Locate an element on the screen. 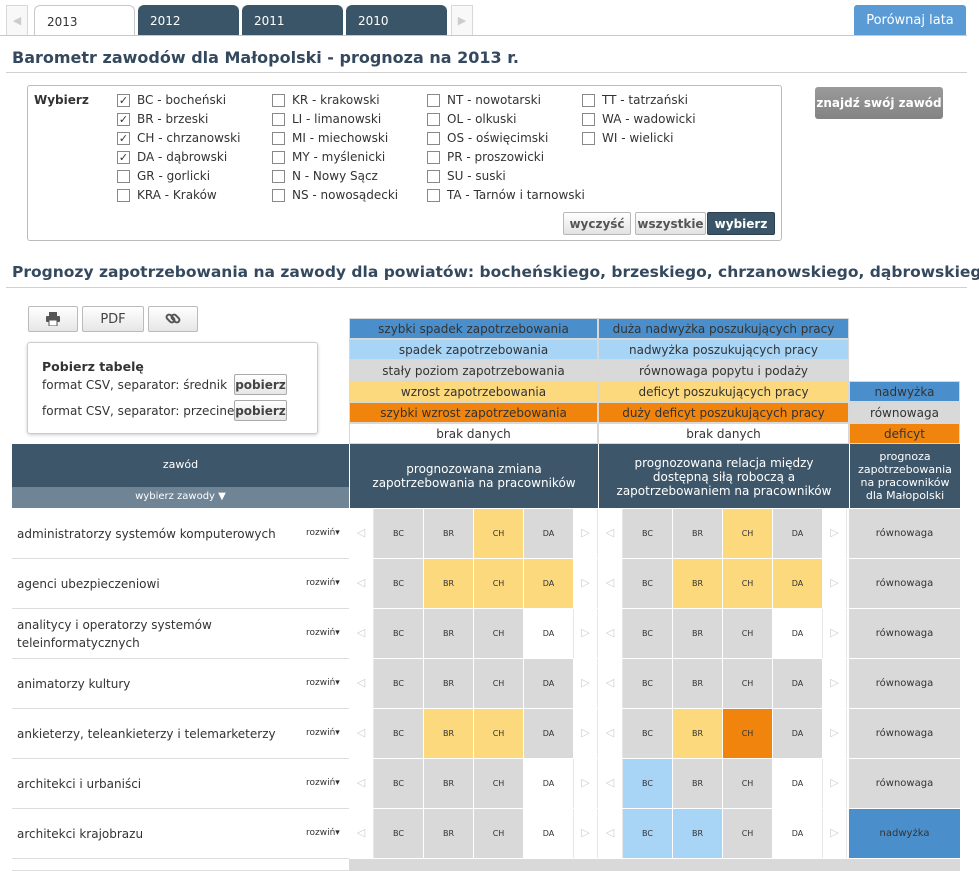 Image resolution: width=979 pixels, height=871 pixels. district-checkbox: OL - olkuski is located at coordinates (472, 119).